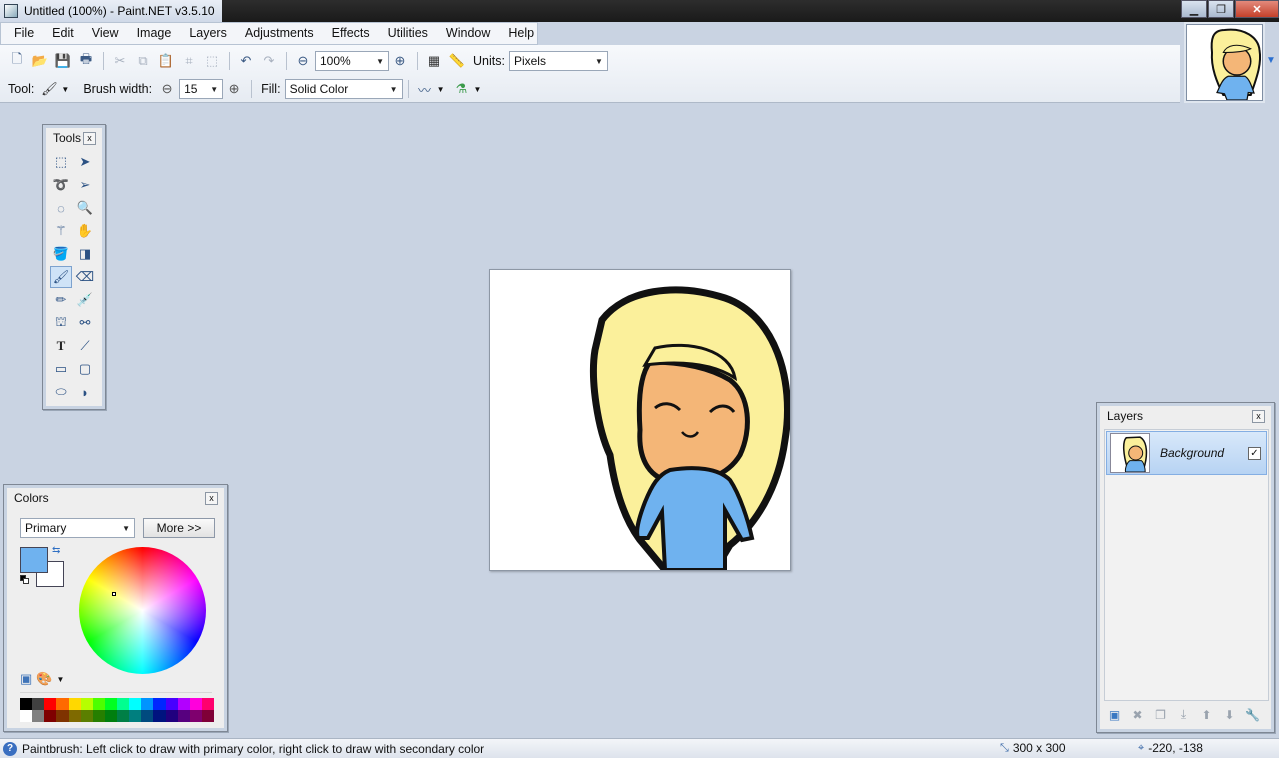 This screenshot has height=758, width=1279. Describe the element at coordinates (279, 33) in the screenshot. I see `menu-adjustments: Adjustments` at that location.